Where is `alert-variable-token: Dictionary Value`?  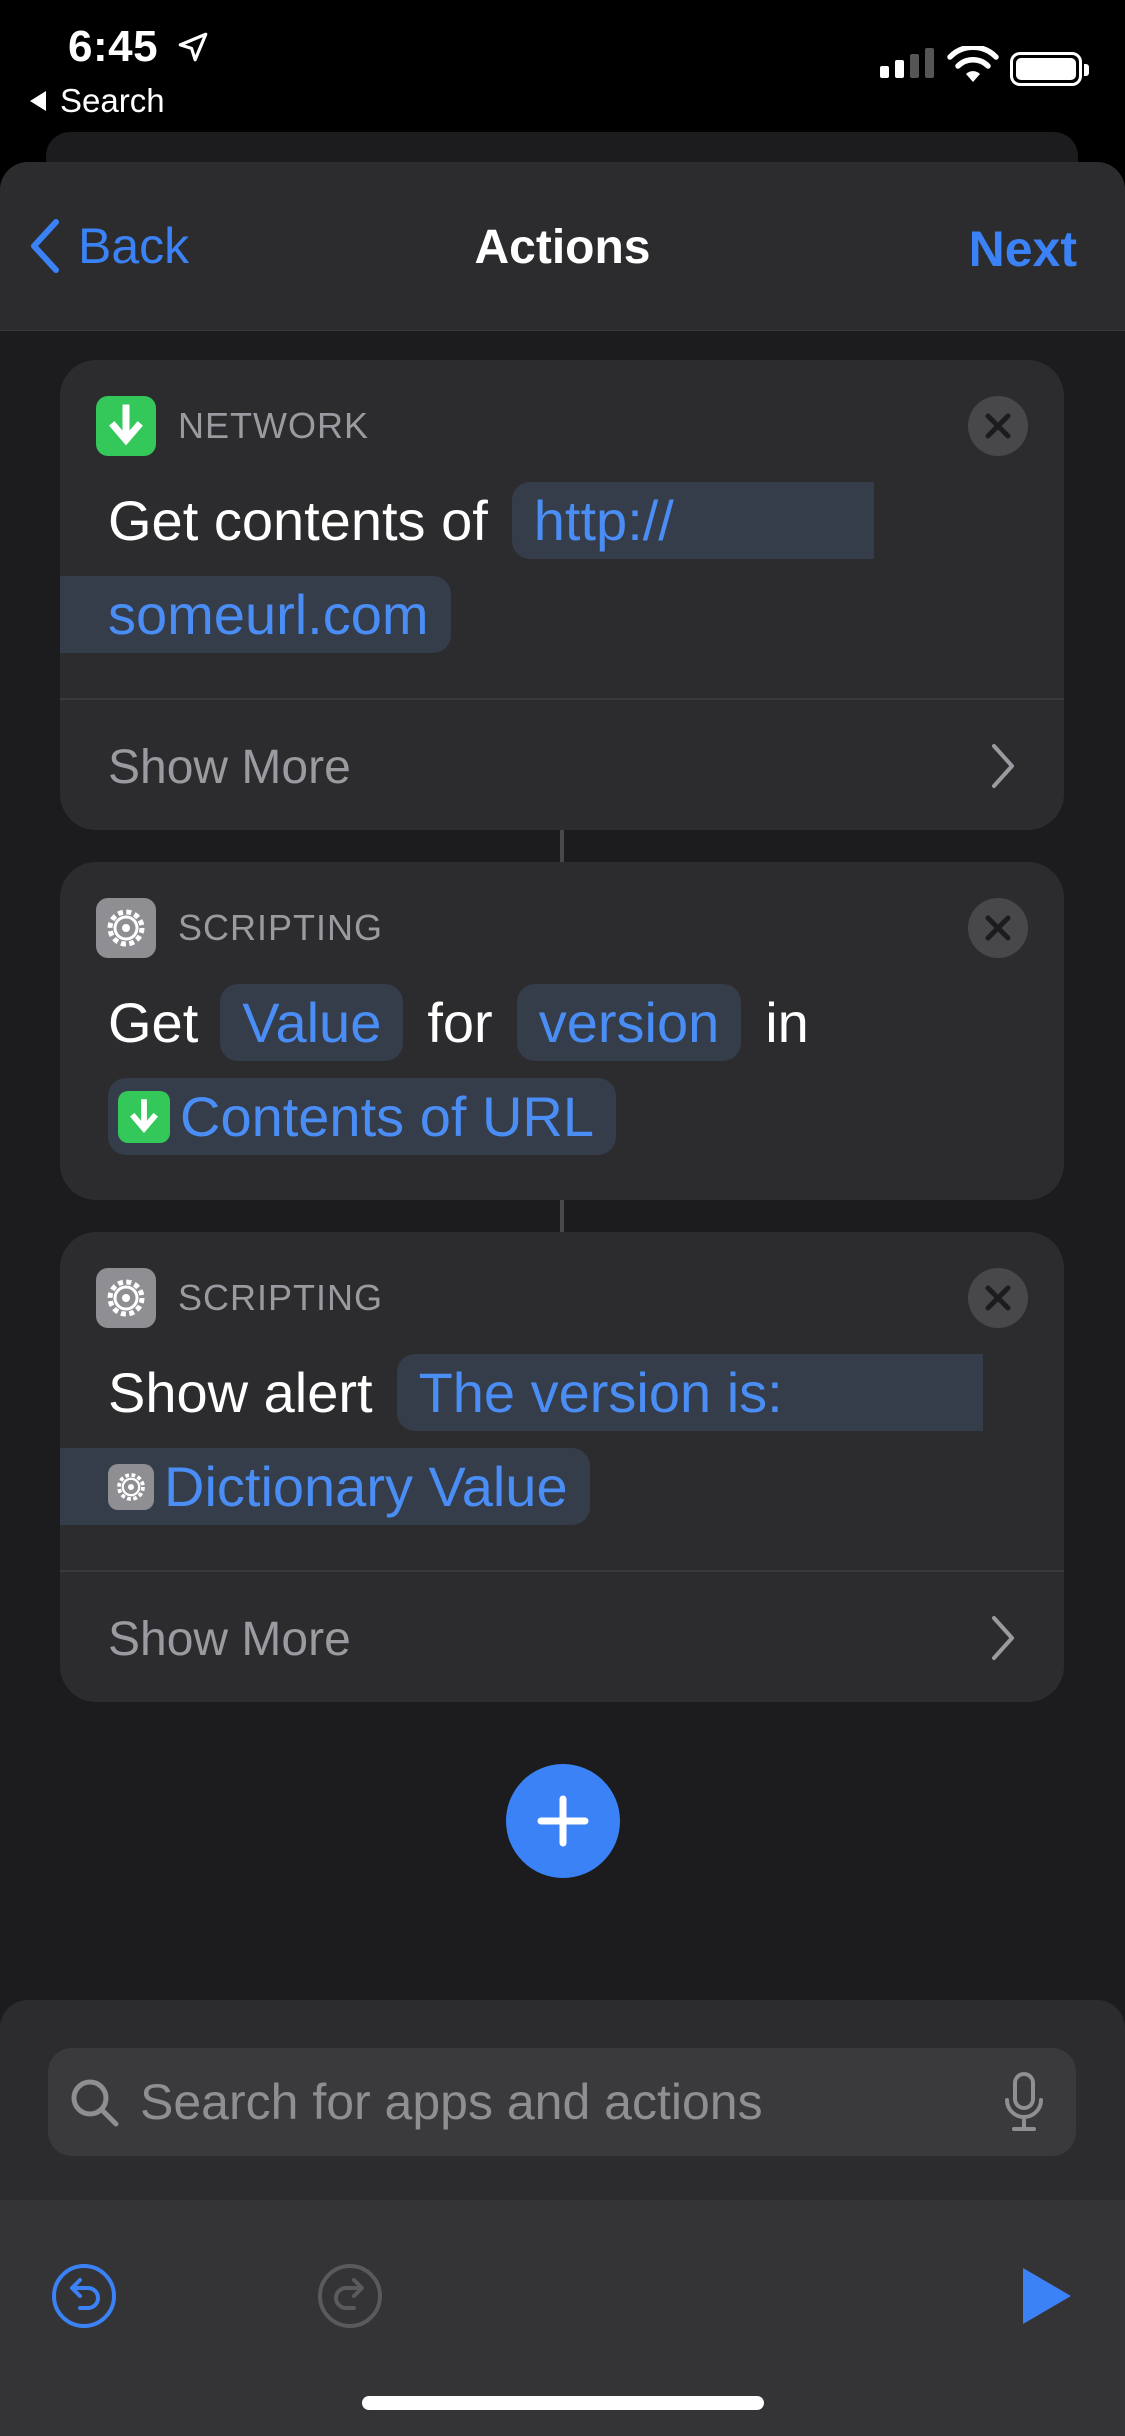 alert-variable-token: Dictionary Value is located at coordinates (325, 1486).